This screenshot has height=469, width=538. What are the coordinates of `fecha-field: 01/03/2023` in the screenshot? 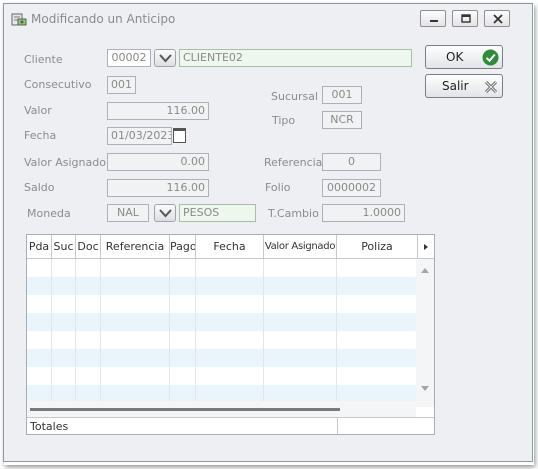 It's located at (139, 136).